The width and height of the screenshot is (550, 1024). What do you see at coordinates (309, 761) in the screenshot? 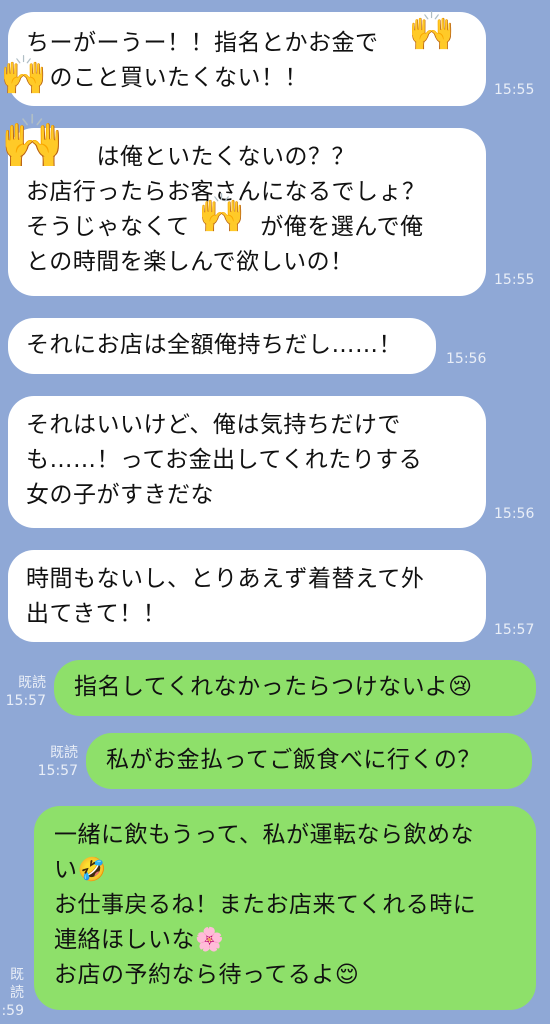
I see `outgoing-message: 私がお金払ってご飯食べに行くの？` at bounding box center [309, 761].